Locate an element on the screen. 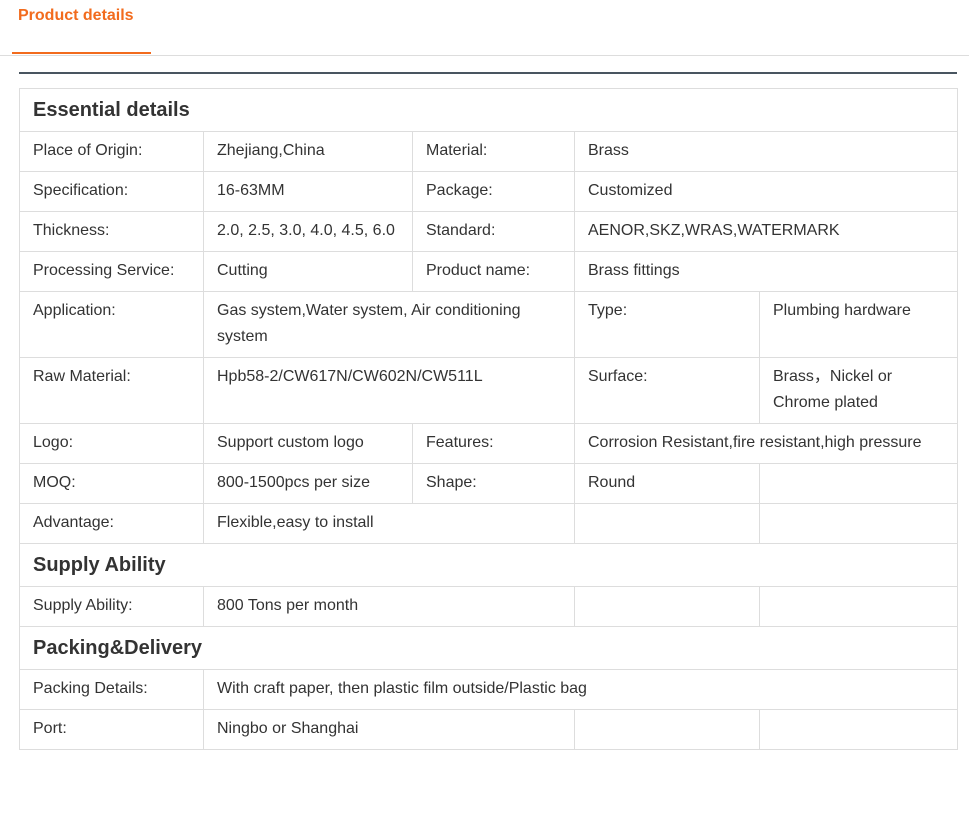 The image size is (969, 813). label-shape: Shape: is located at coordinates (493, 483).